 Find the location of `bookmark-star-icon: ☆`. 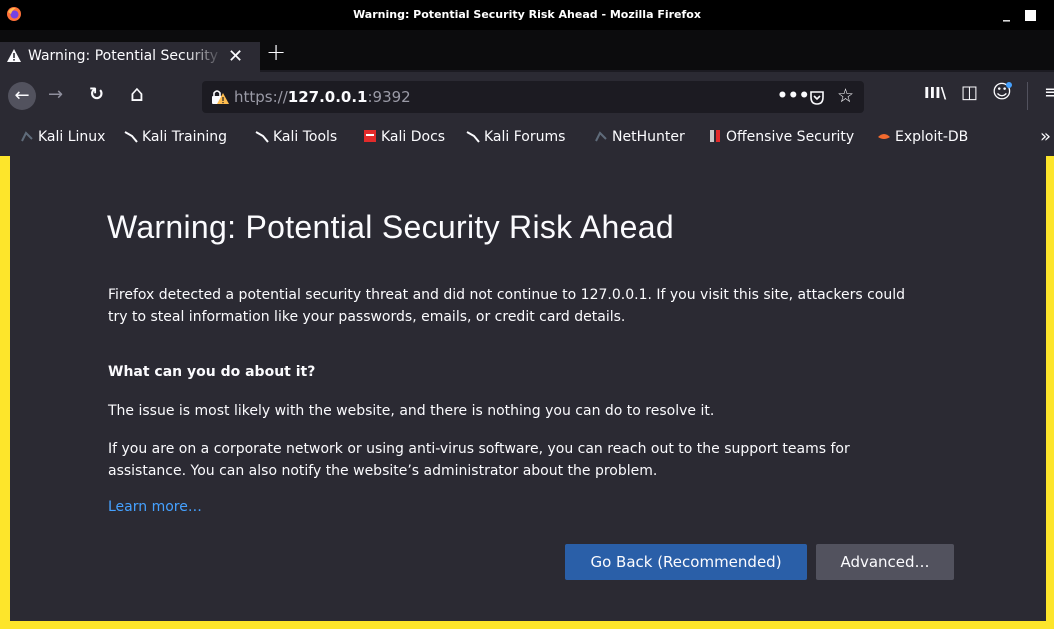

bookmark-star-icon: ☆ is located at coordinates (845, 96).